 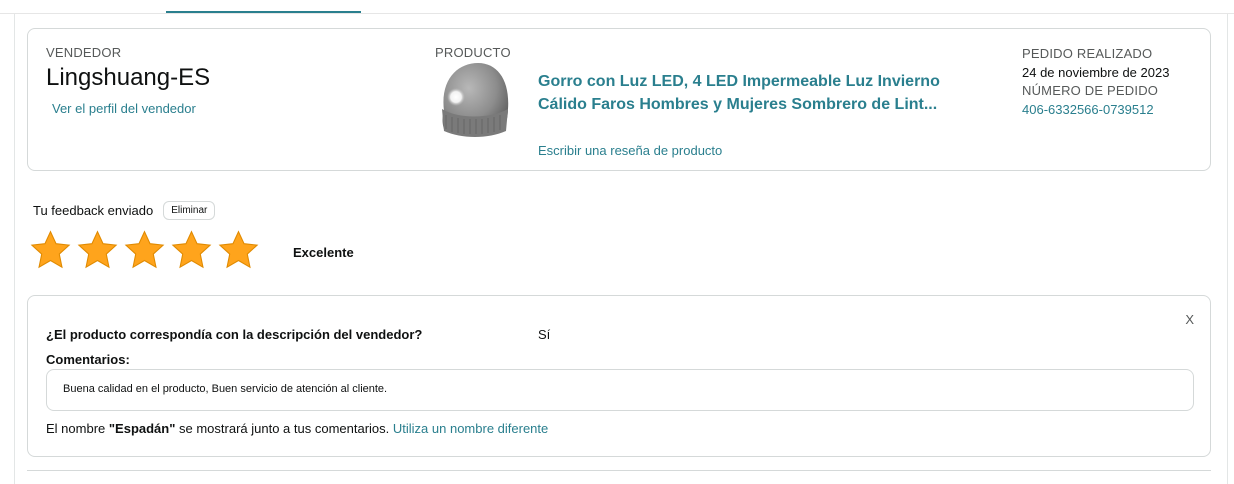 I want to click on product-image, so click(x=474, y=99).